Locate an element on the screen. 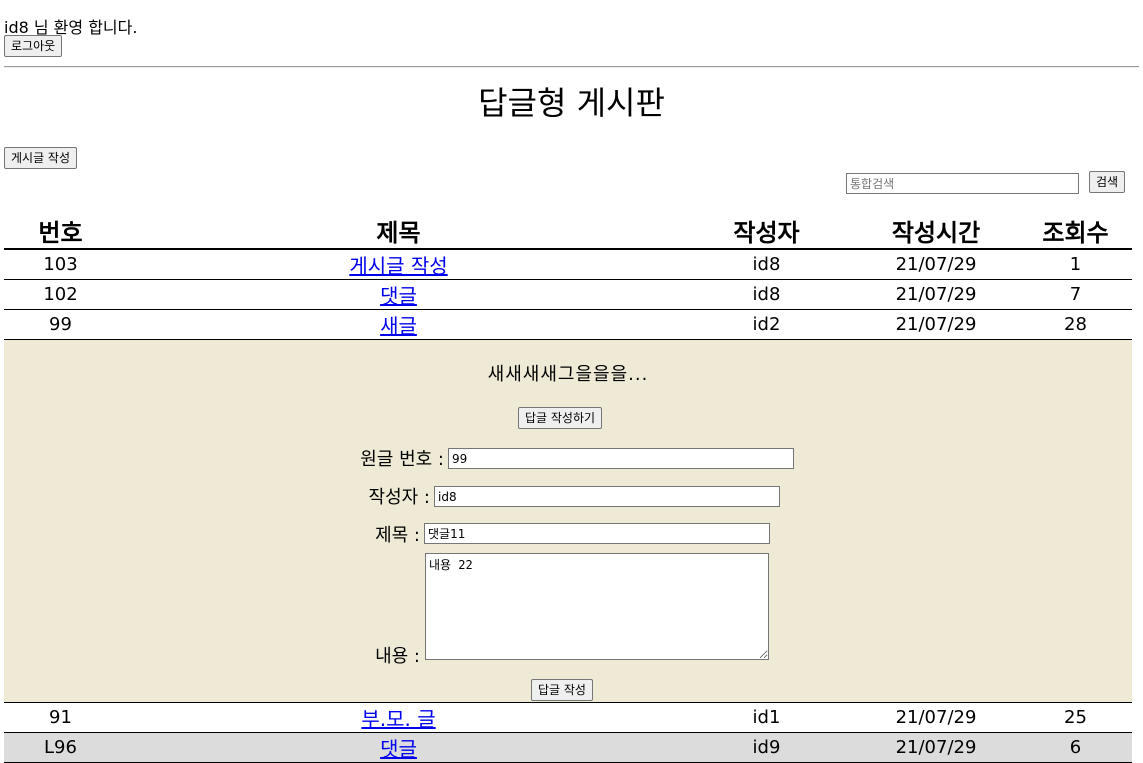 This screenshot has width=1143, height=763. parent-number-field is located at coordinates (621, 458).